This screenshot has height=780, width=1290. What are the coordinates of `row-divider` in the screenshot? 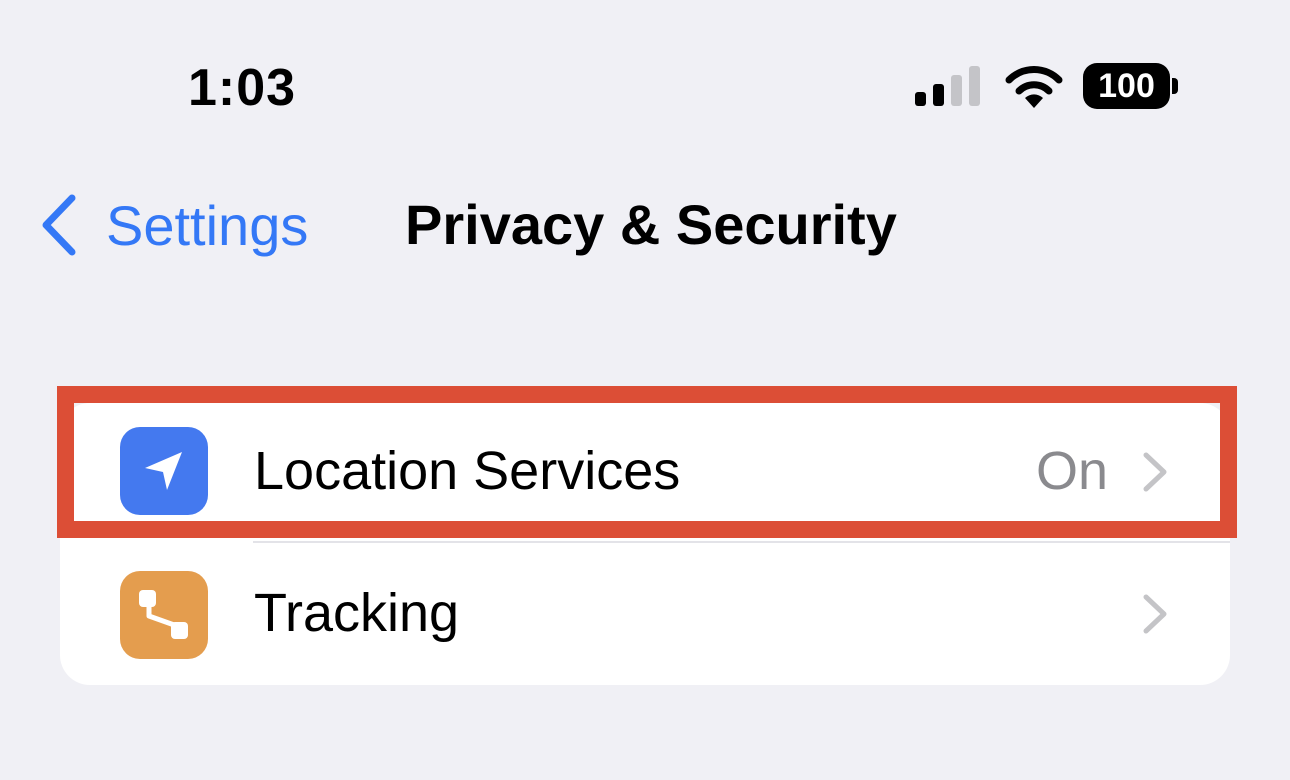 It's located at (741, 542).